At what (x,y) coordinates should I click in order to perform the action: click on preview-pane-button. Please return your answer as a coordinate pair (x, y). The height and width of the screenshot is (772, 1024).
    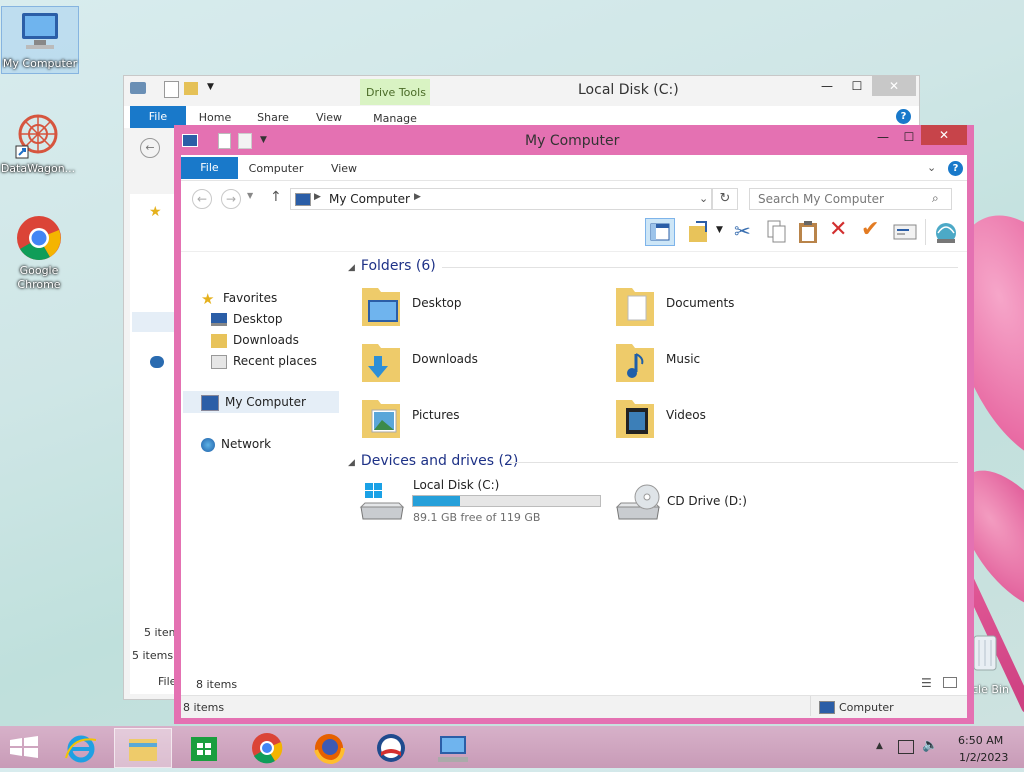
    Looking at the image, I should click on (660, 232).